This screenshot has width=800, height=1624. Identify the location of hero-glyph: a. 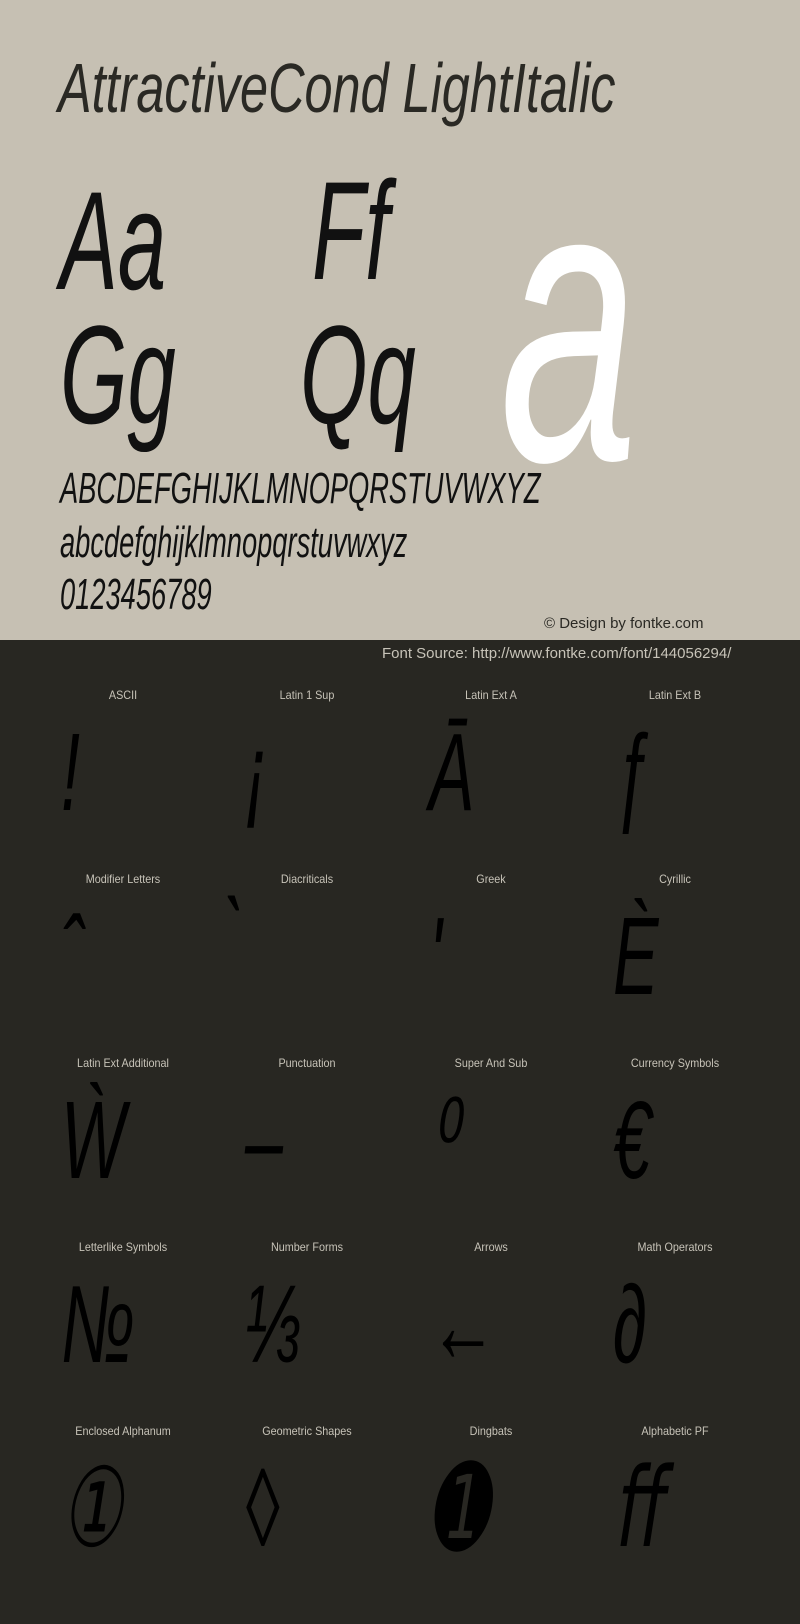
(569, 321).